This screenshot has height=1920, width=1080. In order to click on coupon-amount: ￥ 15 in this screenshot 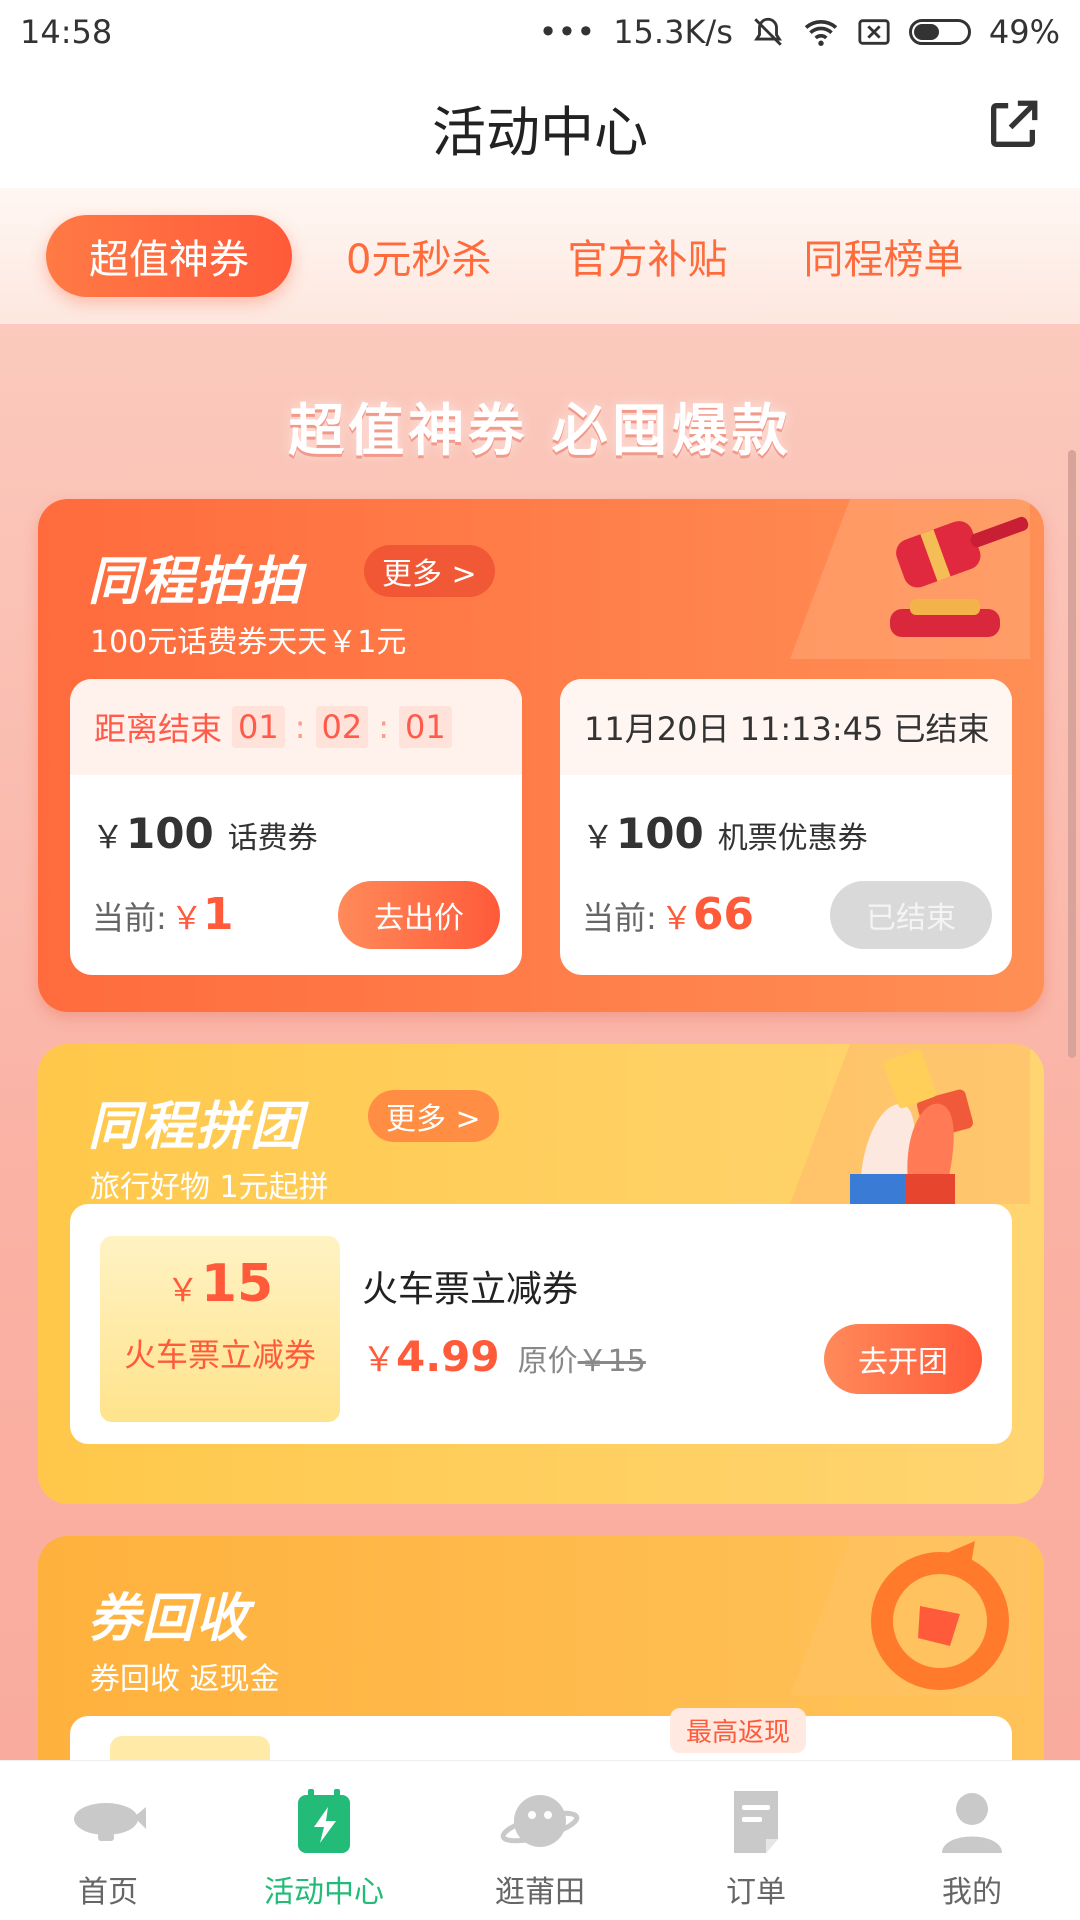, I will do `click(220, 1284)`.